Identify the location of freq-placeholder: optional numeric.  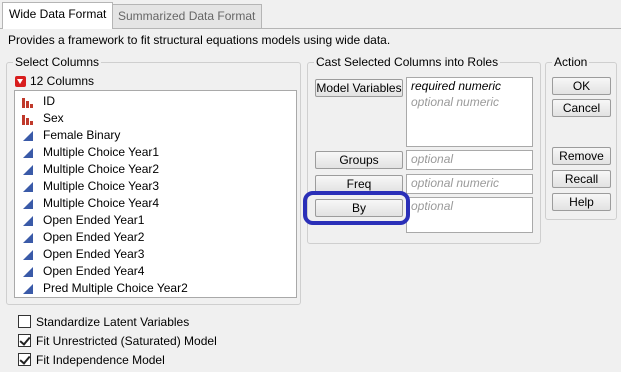
(455, 183).